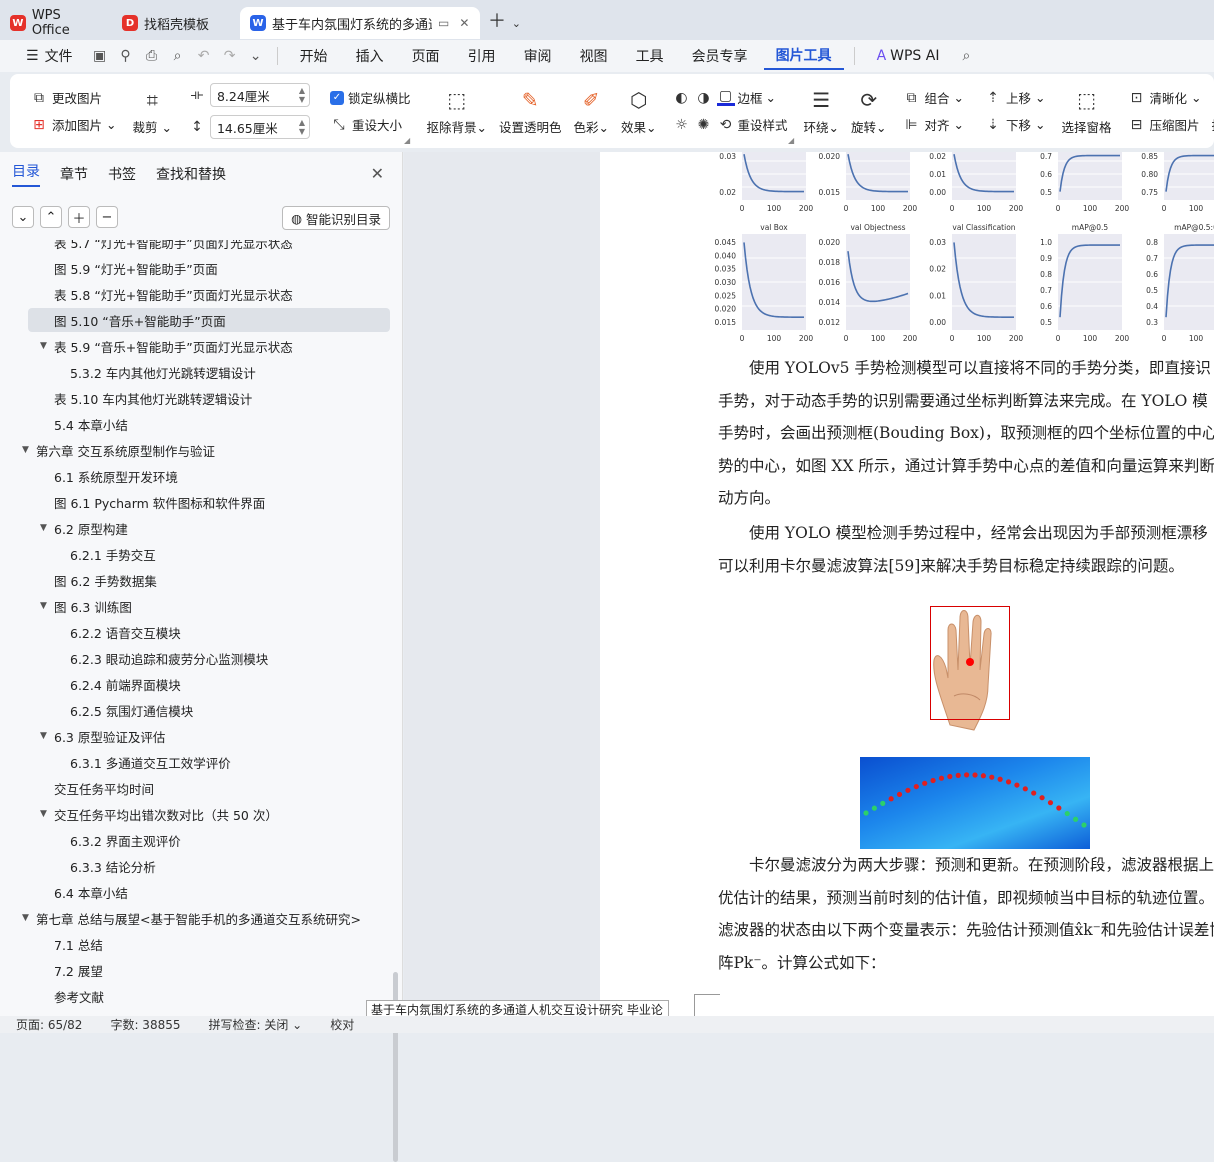 The image size is (1214, 1162). I want to click on toc-item: 表 5.8 “灯光+智能助手”页面灯光显示状态, so click(146, 294).